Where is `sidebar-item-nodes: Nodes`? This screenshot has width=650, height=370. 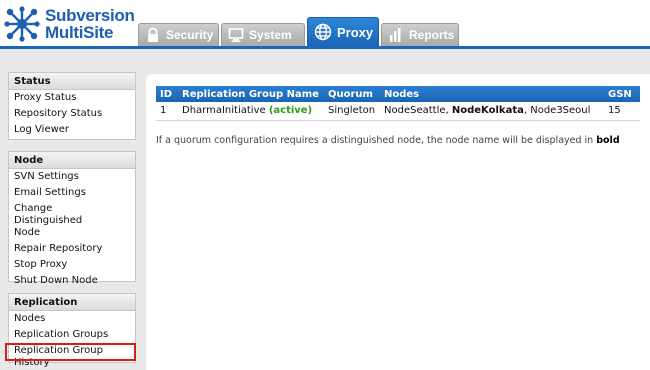
sidebar-item-nodes: Nodes is located at coordinates (72, 319).